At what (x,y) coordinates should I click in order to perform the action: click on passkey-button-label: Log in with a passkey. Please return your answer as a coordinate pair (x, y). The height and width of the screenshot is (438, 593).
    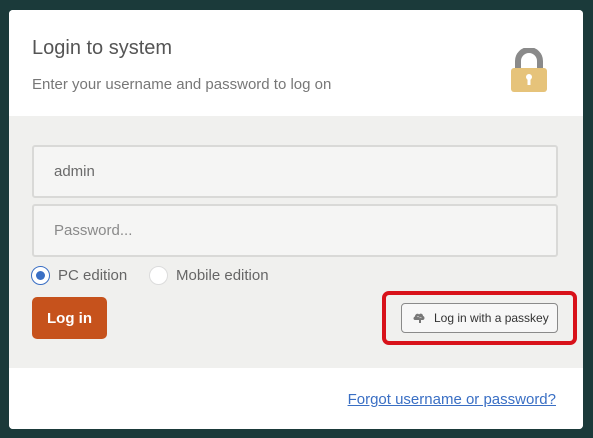
    Looking at the image, I should click on (491, 318).